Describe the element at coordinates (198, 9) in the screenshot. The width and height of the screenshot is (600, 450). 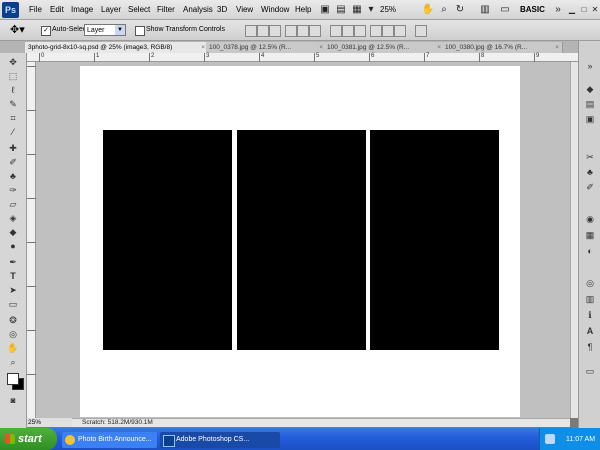
I see `menu-analysis: Analysis` at that location.